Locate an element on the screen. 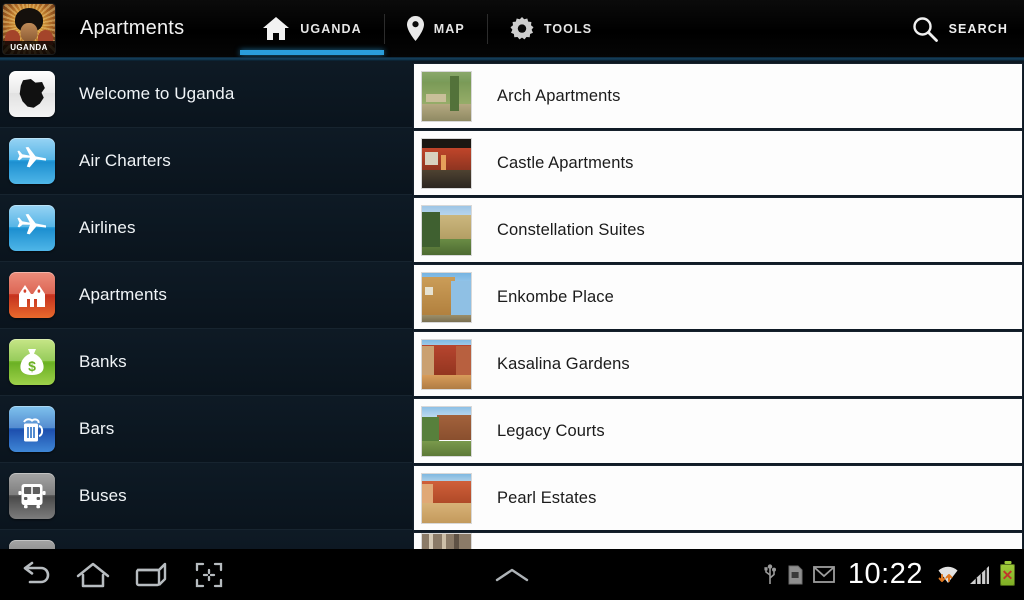 This screenshot has height=600, width=1024. sidebar-item-label: Air Charters is located at coordinates (125, 160).